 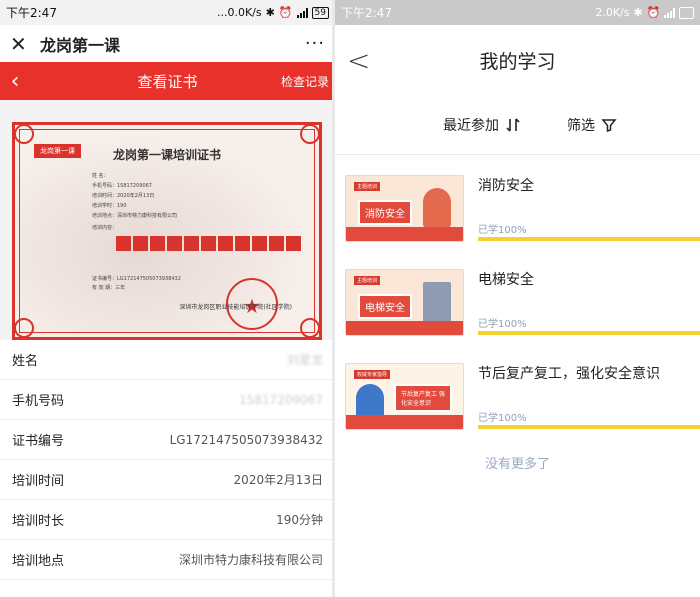 I want to click on info-row-location: 培训地点 深圳市特力康科技有限公司, so click(x=167, y=560).